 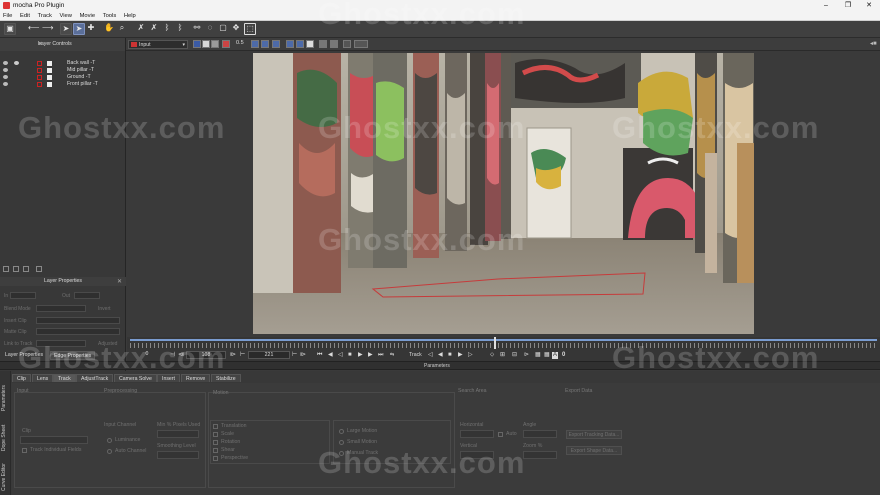 What do you see at coordinates (500, 434) in the screenshot?
I see `auto-horizontal-checkbox` at bounding box center [500, 434].